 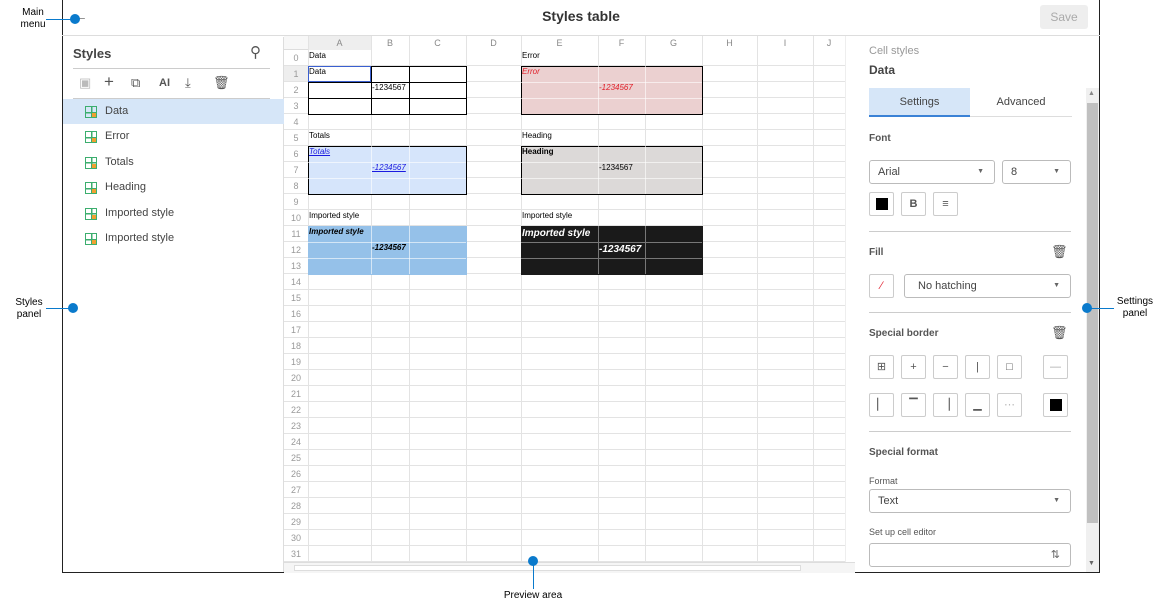 I want to click on row-header: 12, so click(x=296, y=250).